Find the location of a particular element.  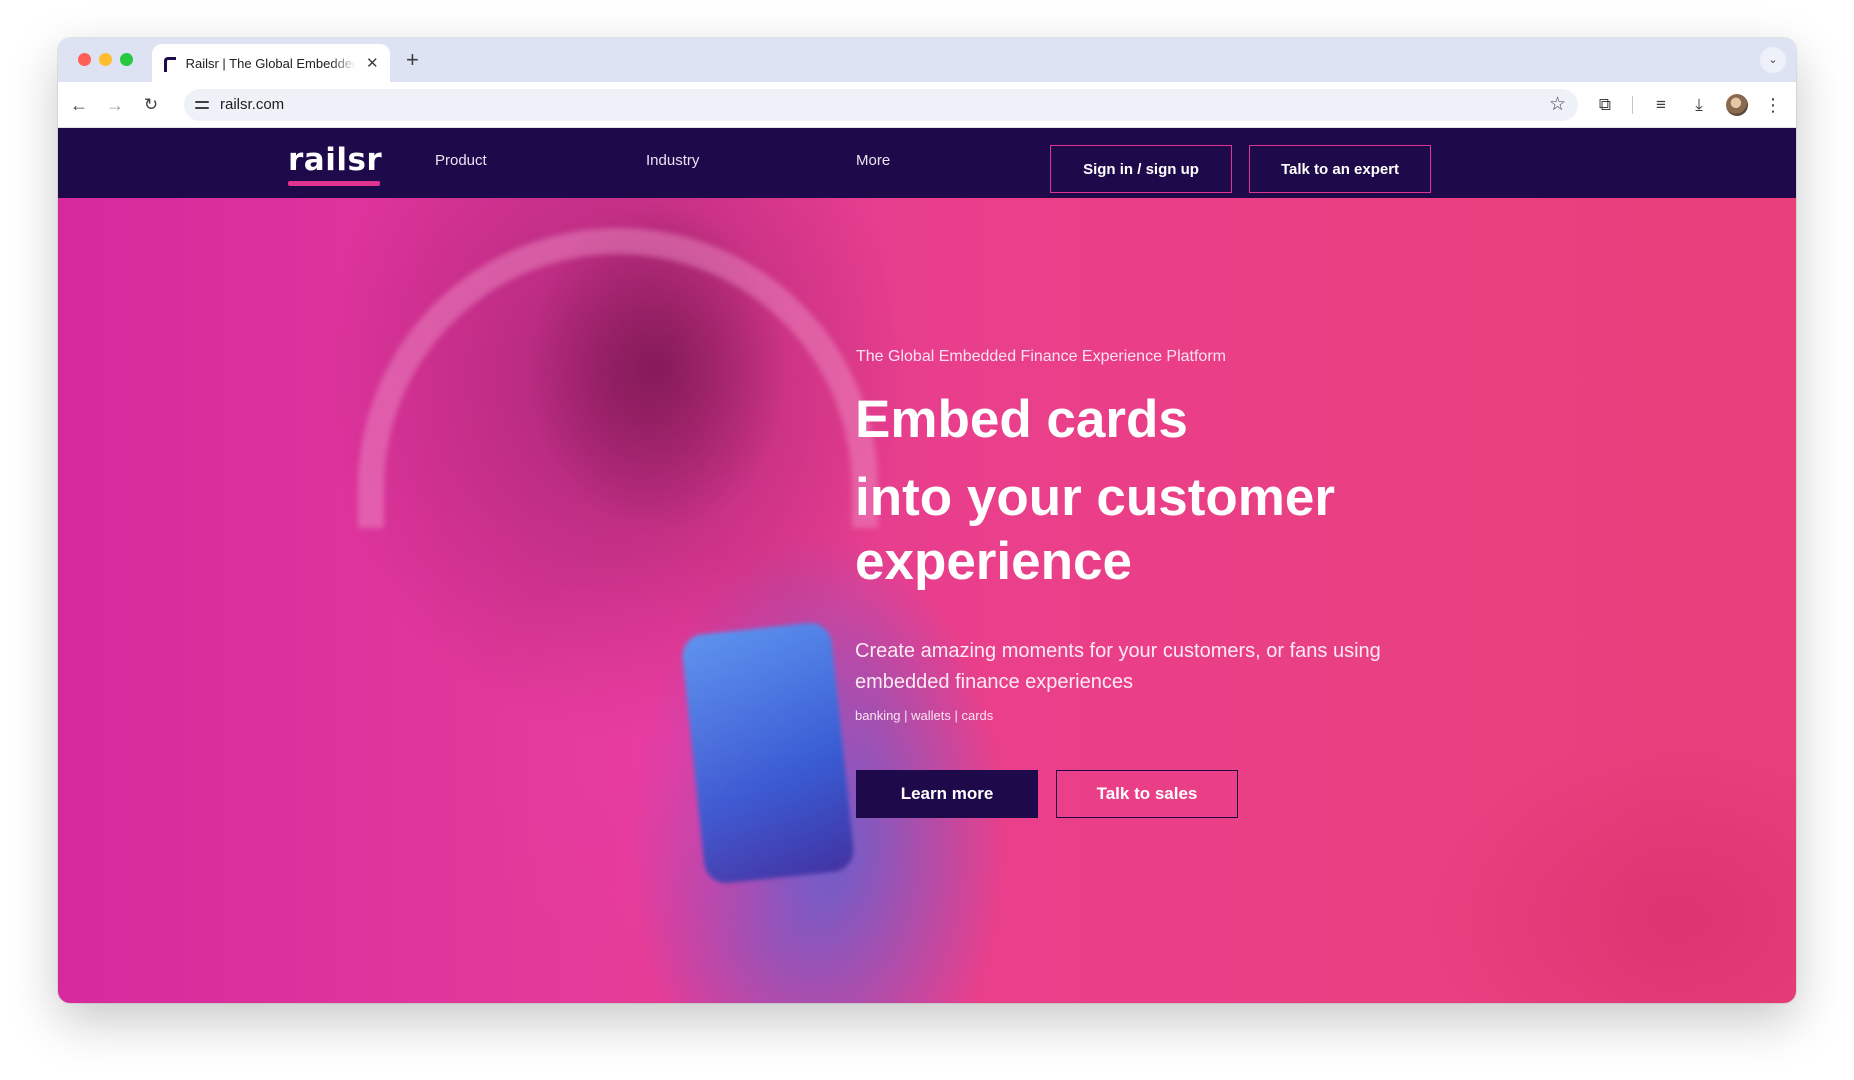

hero-headline-primary: Embed cards is located at coordinates (1021, 419).